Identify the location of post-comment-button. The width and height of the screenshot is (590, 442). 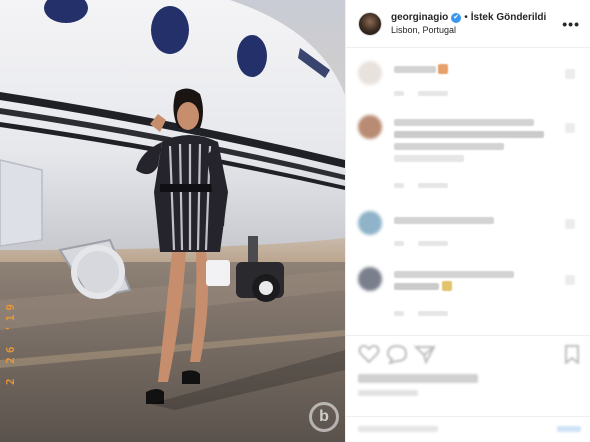
(569, 429).